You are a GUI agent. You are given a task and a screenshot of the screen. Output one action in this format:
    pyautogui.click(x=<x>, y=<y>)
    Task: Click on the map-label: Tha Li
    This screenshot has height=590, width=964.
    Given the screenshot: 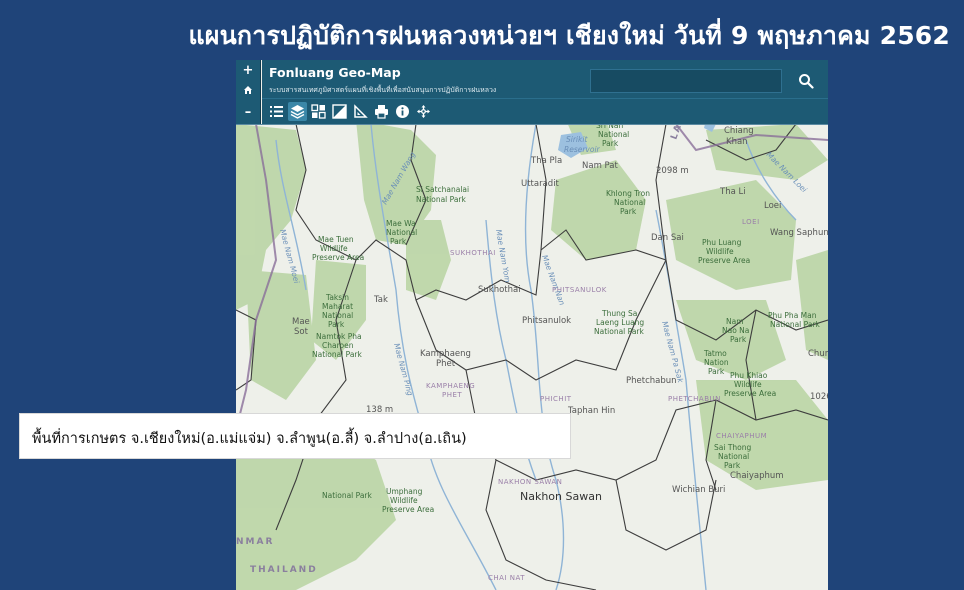 What is the action you would take?
    pyautogui.click(x=732, y=192)
    